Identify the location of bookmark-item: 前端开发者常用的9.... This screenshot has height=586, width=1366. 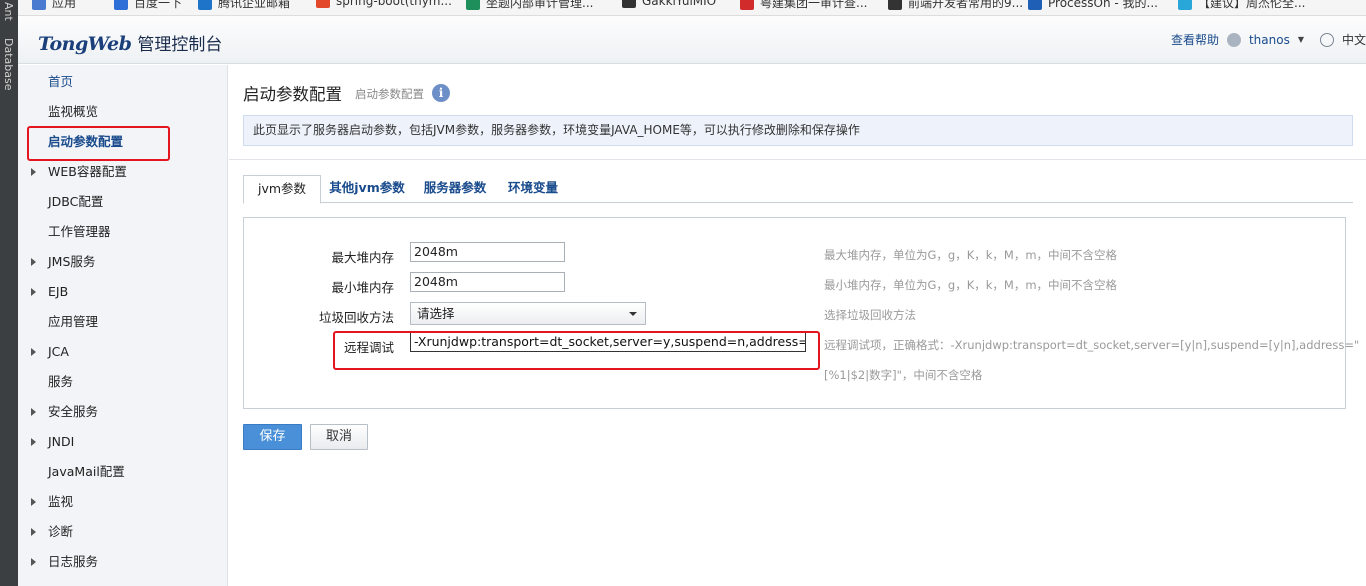
(955, 5).